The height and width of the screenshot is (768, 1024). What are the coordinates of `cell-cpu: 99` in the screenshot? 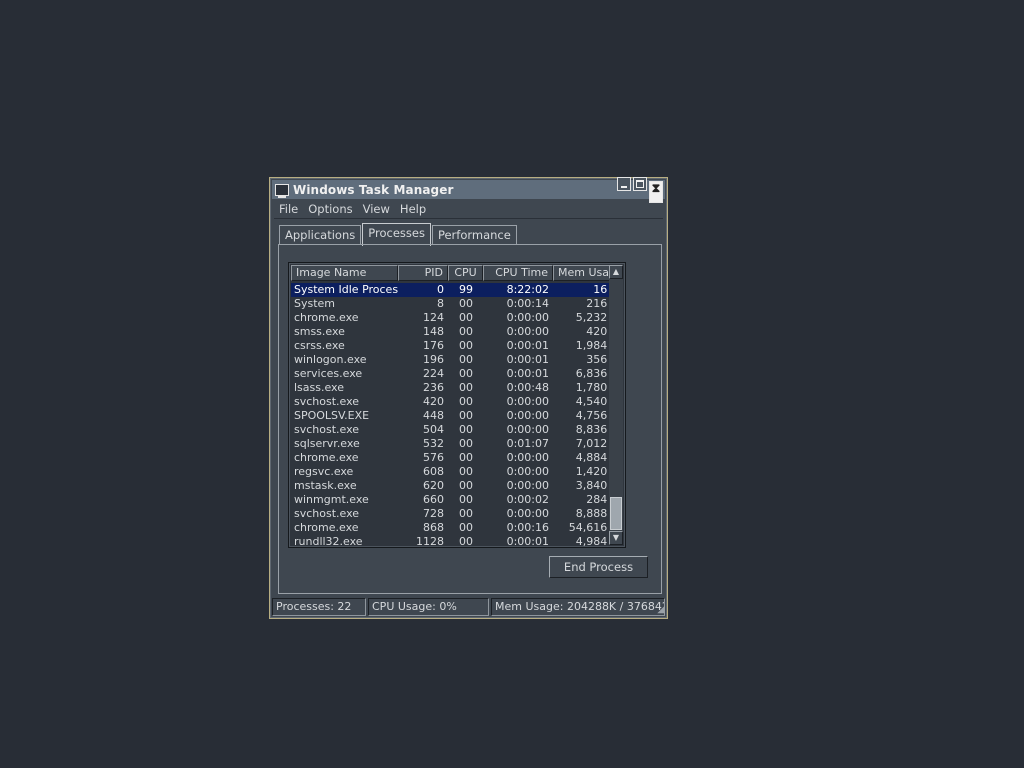 It's located at (466, 289).